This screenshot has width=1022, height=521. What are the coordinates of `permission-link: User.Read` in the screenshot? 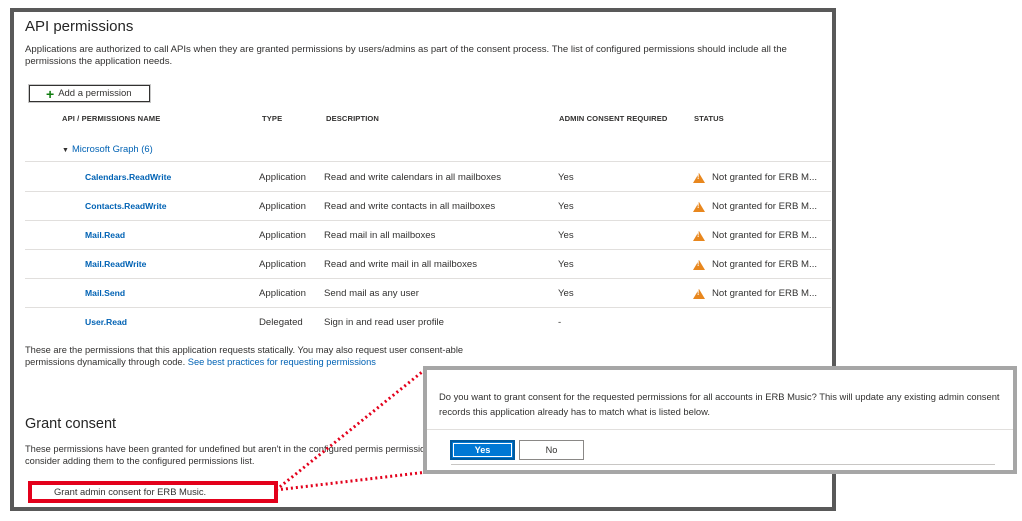 It's located at (106, 322).